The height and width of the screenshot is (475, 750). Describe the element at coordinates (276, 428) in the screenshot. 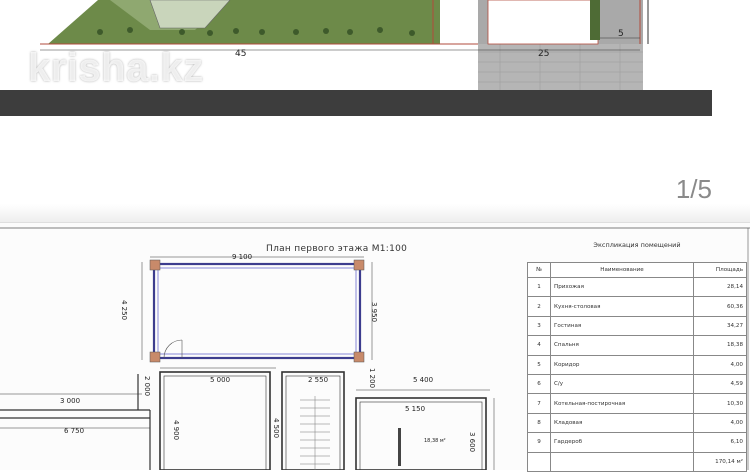

I see `dim-label: 4 500` at that location.